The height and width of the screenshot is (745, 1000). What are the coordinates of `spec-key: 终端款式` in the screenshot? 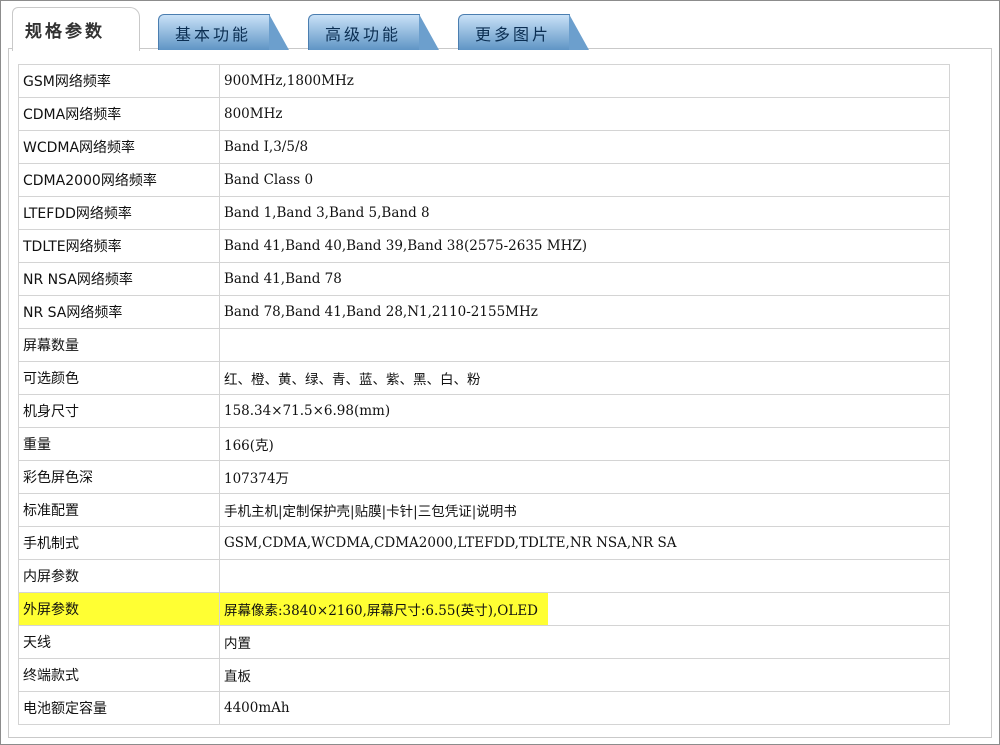 It's located at (119, 675).